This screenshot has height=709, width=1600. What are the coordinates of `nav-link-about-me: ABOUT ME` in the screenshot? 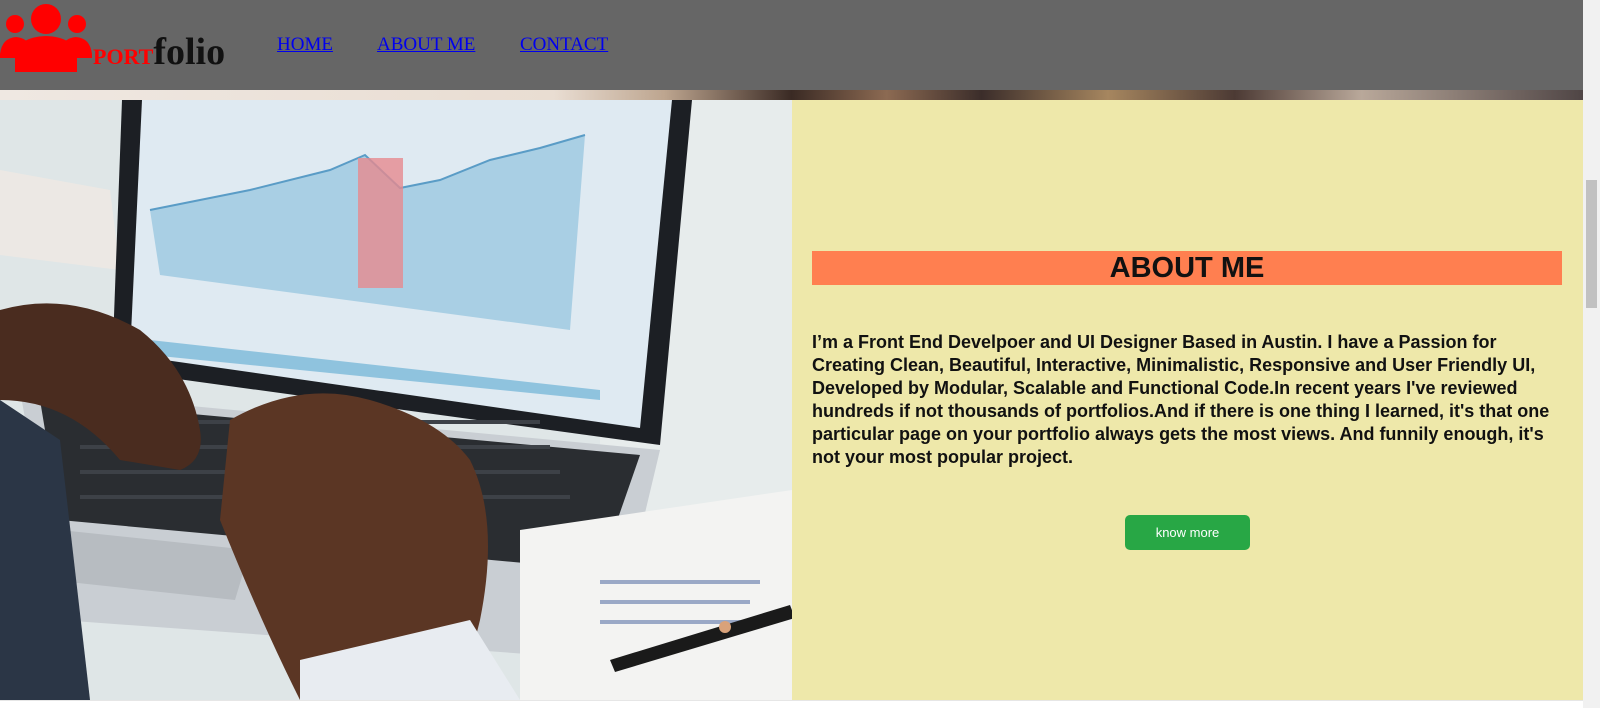 It's located at (426, 45).